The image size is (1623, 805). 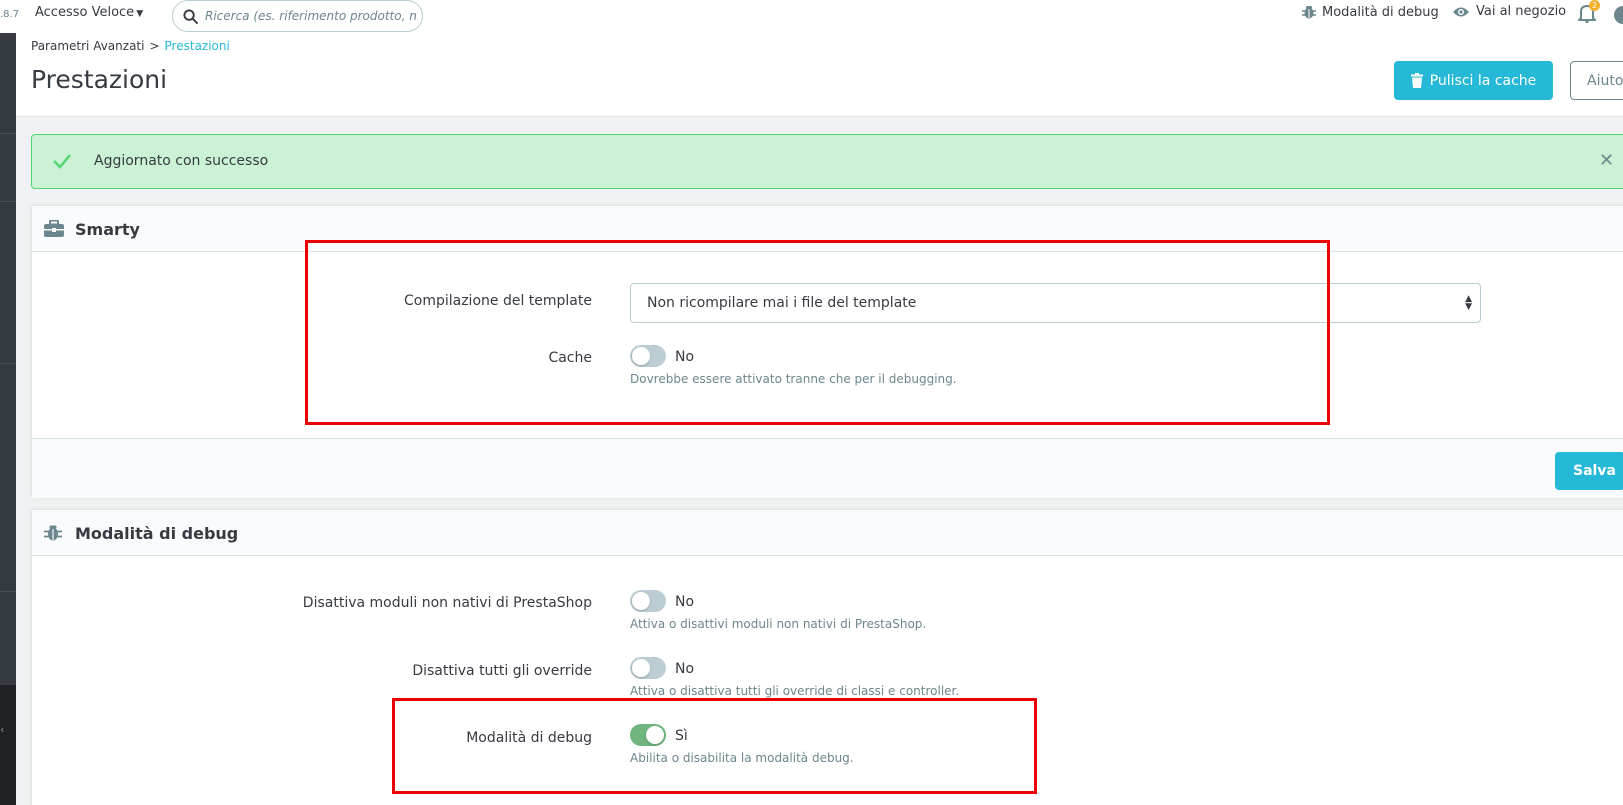 What do you see at coordinates (1606, 160) in the screenshot?
I see `close-icon: ✕` at bounding box center [1606, 160].